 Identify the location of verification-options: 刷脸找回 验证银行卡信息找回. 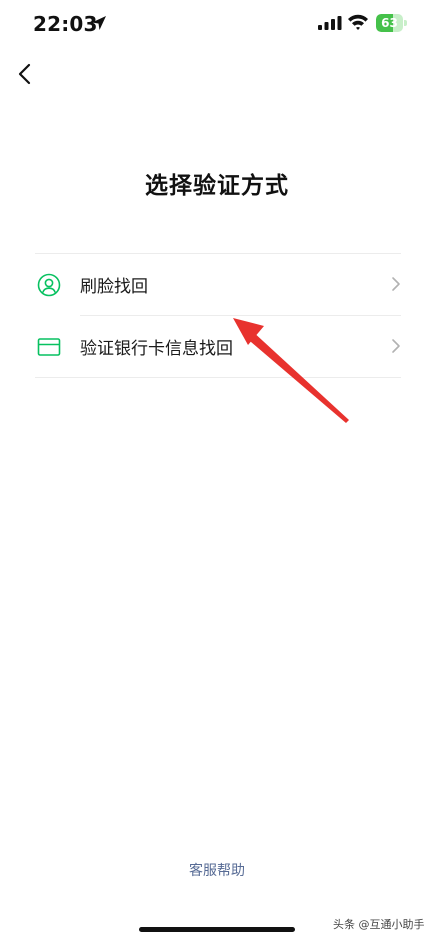
(218, 315).